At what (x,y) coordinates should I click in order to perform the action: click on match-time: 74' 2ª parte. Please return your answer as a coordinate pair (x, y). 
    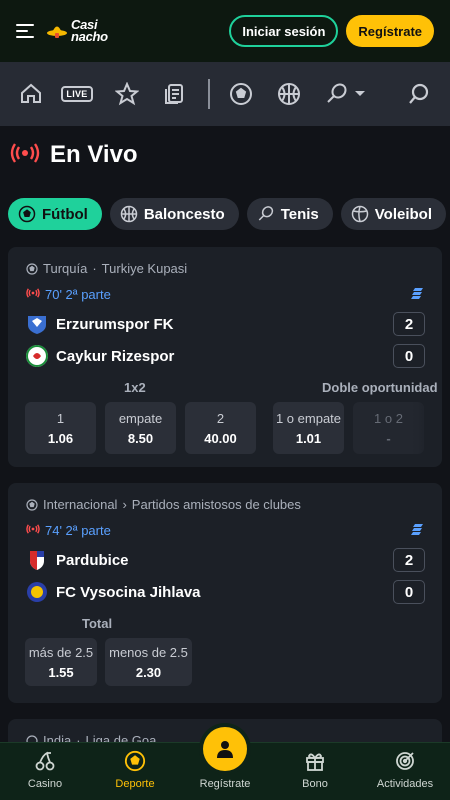
    Looking at the image, I should click on (68, 530).